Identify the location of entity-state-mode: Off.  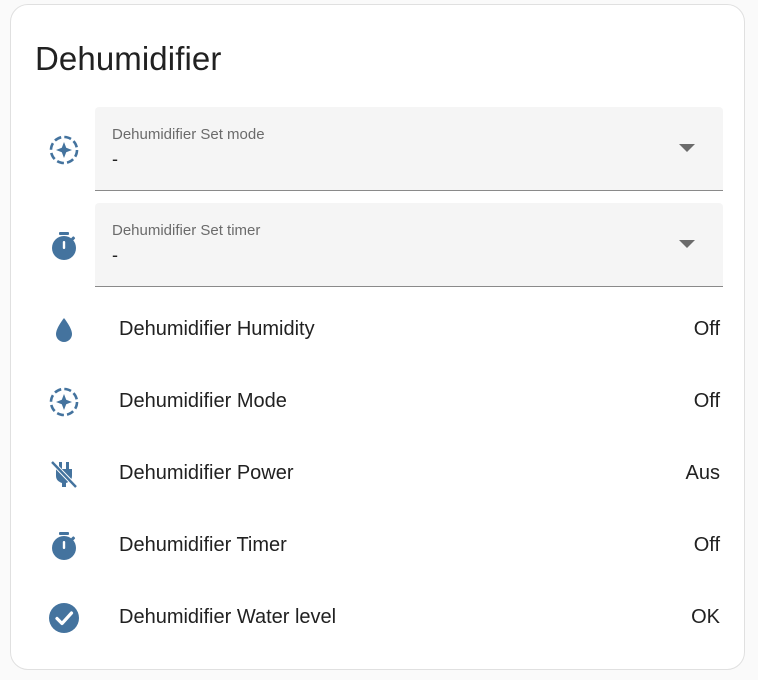
(706, 401).